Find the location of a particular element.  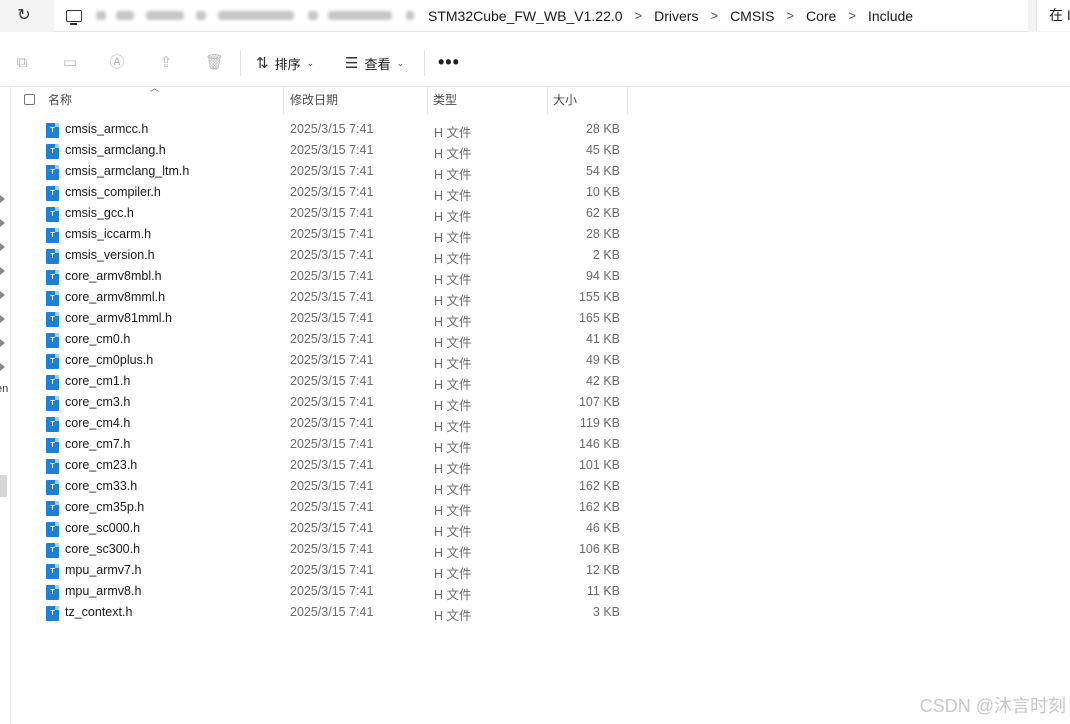

crumb-firmware: STM32Cube_FW_WB_V1.22.0 is located at coordinates (525, 16).